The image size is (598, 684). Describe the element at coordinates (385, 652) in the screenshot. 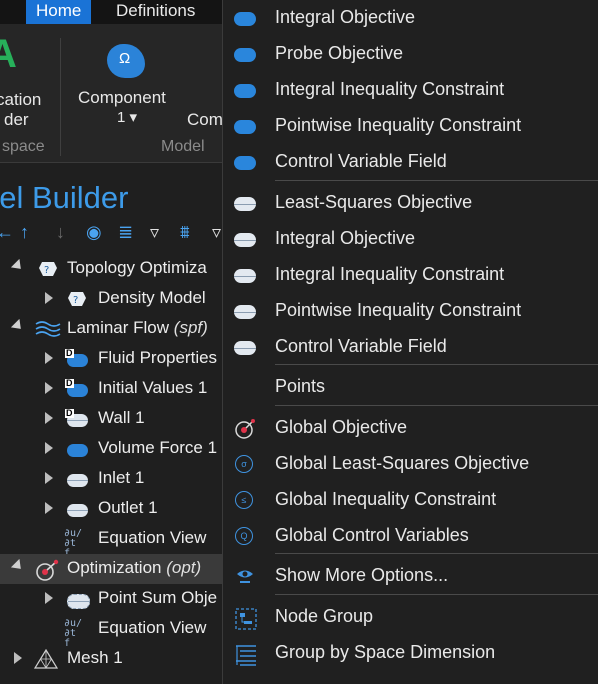

I see `menu-item-label: Group by Space Dimension` at that location.